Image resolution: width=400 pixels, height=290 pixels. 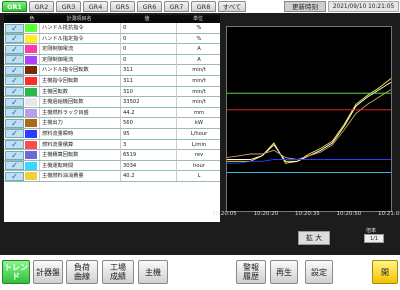 I want to click on item-name: 主機積算回転数, so click(x=79, y=155).